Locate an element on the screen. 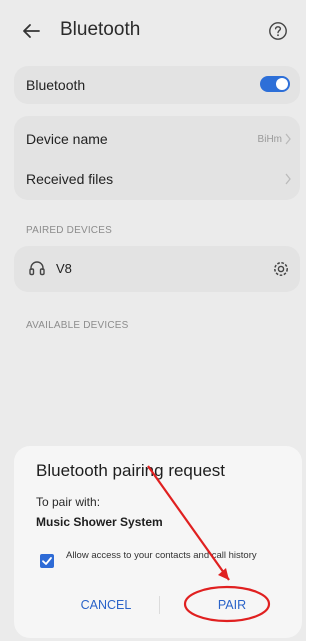  arrow-left-icon is located at coordinates (31, 31).